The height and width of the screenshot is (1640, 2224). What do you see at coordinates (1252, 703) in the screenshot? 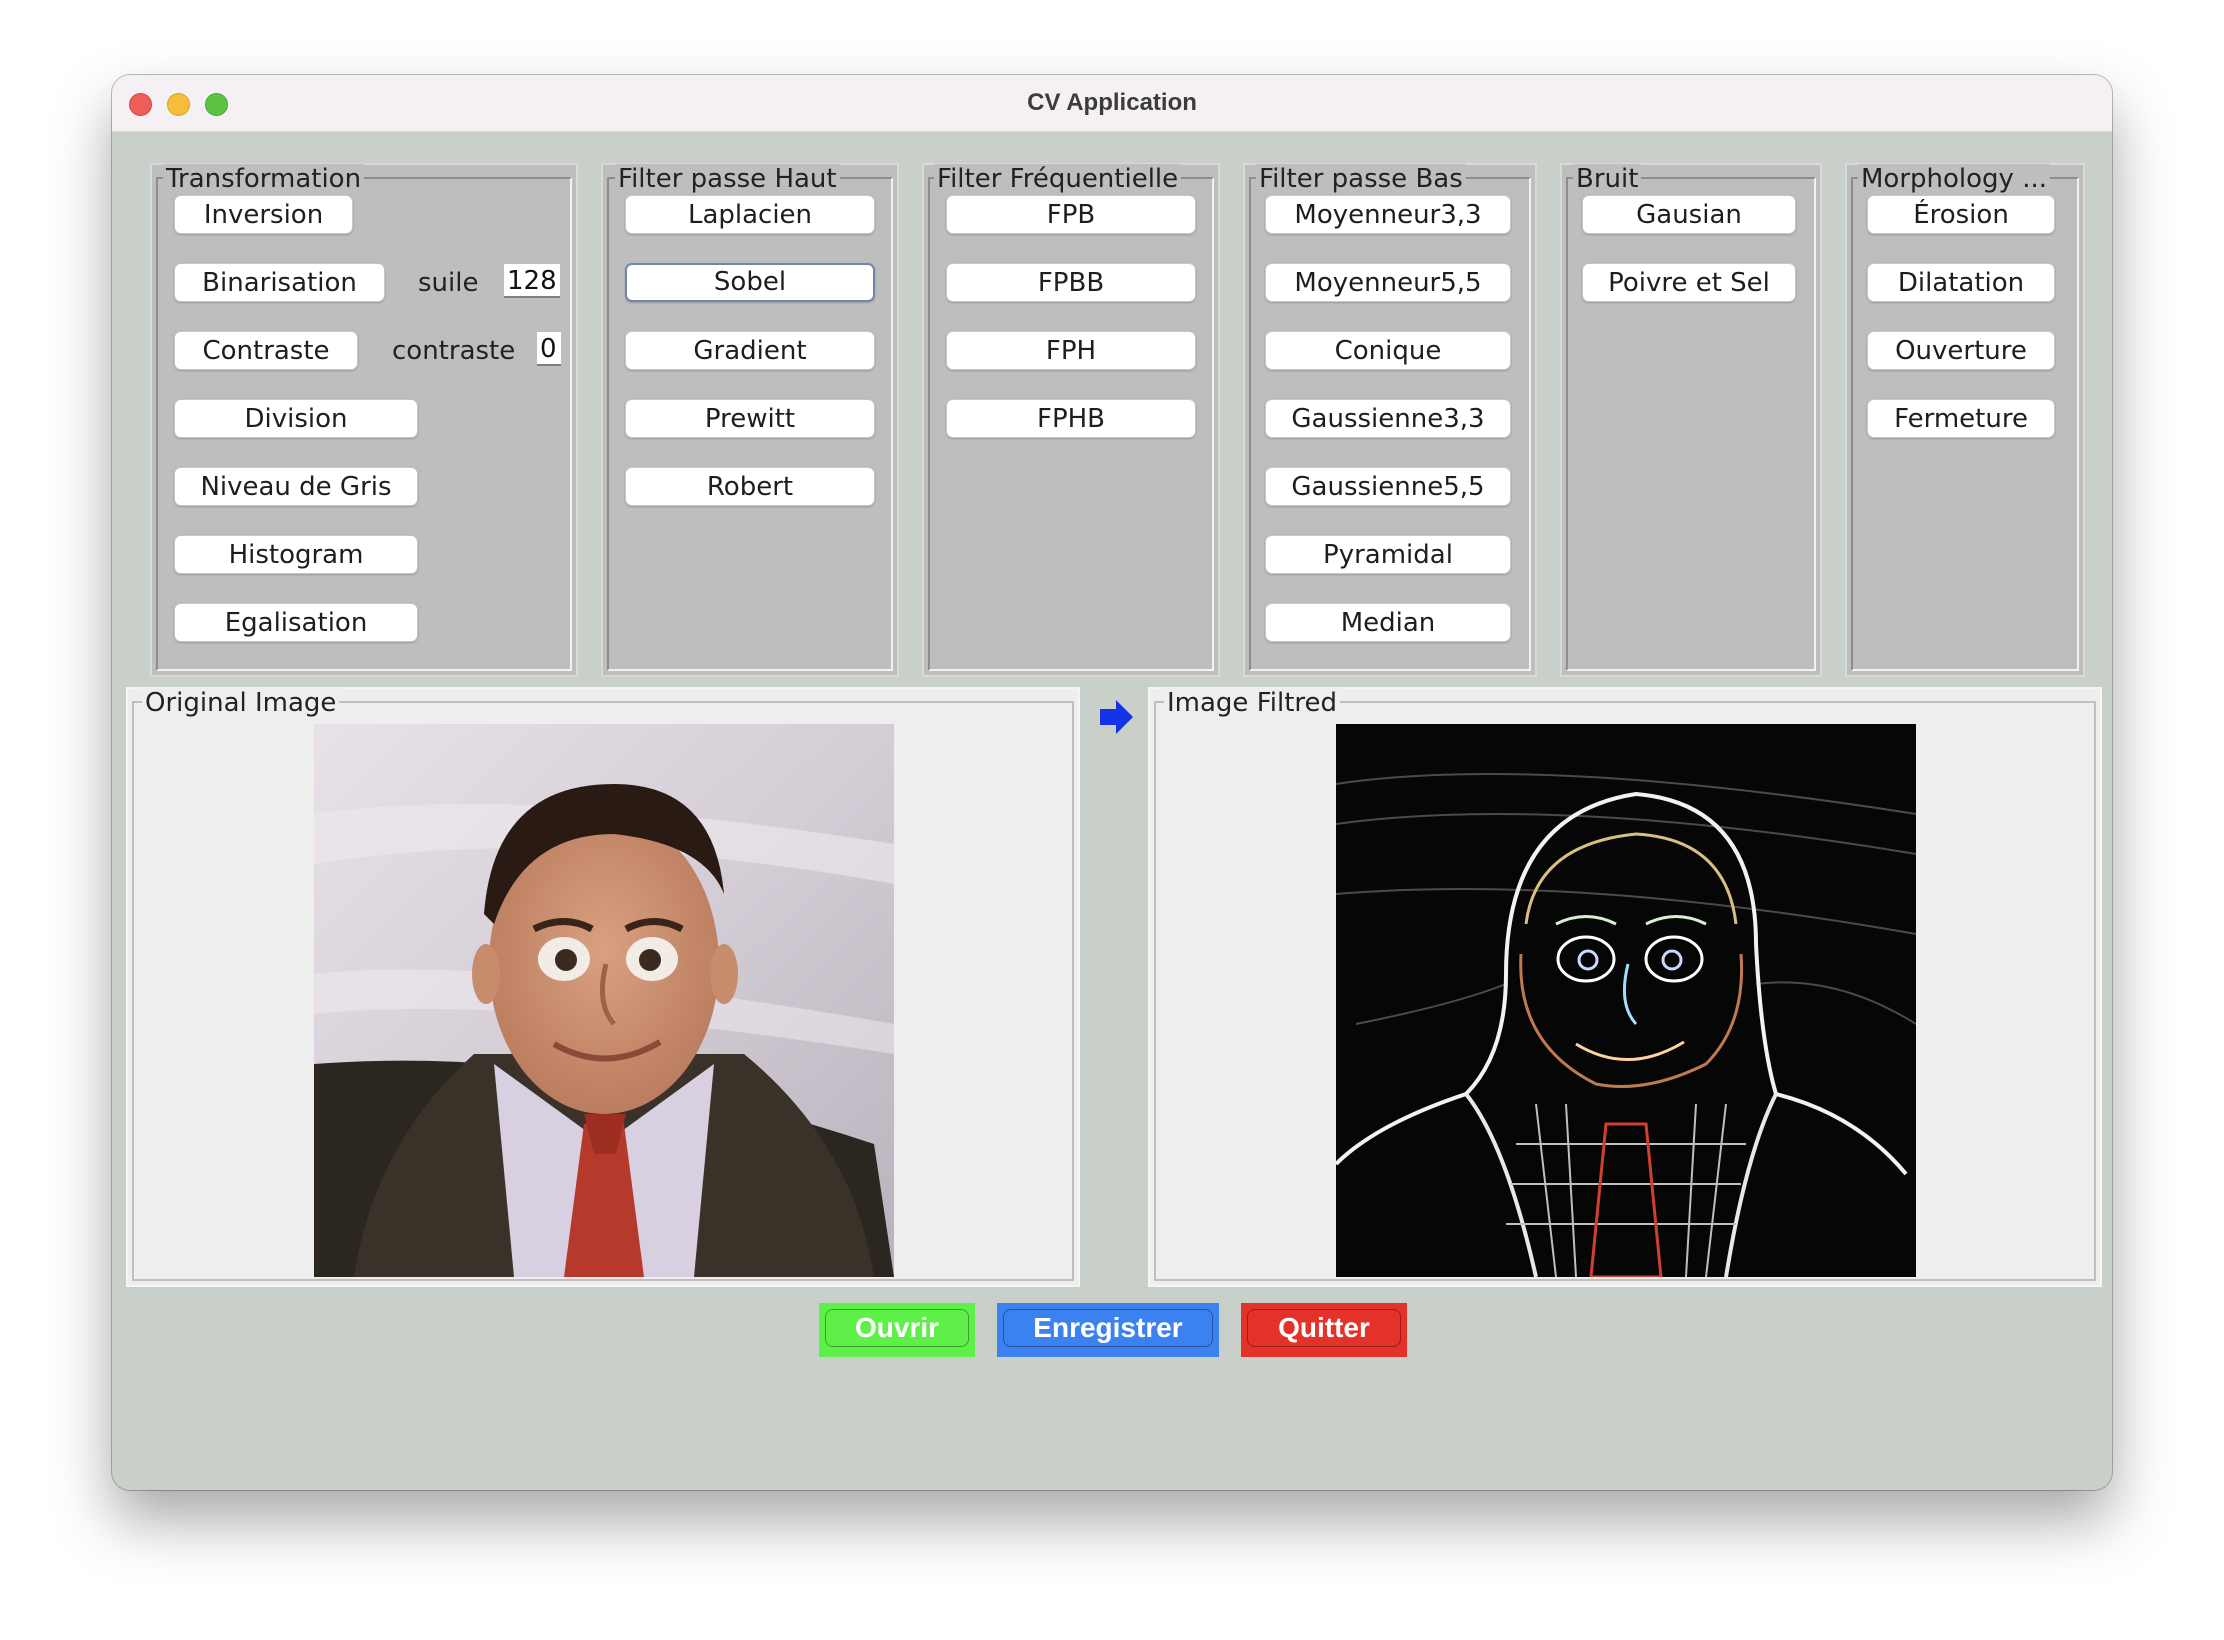
I see `filtered-image-title: Image Filtred` at bounding box center [1252, 703].